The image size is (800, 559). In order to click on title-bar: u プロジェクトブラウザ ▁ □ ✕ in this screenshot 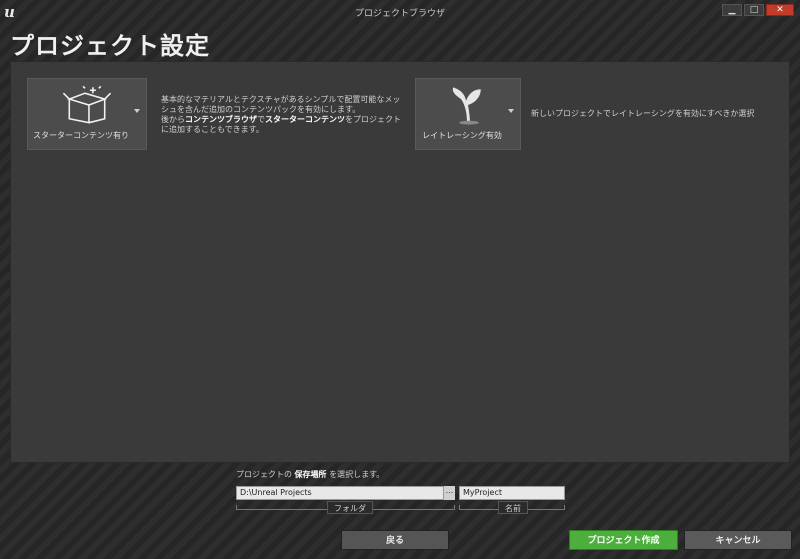, I will do `click(400, 12)`.